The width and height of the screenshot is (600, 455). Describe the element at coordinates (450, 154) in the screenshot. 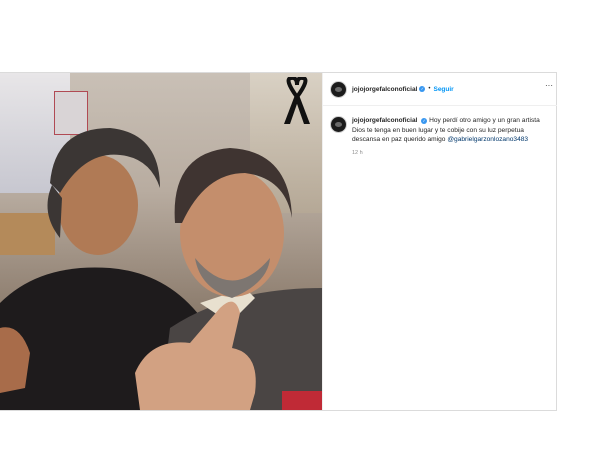

I see `post-timestamp: 12 h` at that location.